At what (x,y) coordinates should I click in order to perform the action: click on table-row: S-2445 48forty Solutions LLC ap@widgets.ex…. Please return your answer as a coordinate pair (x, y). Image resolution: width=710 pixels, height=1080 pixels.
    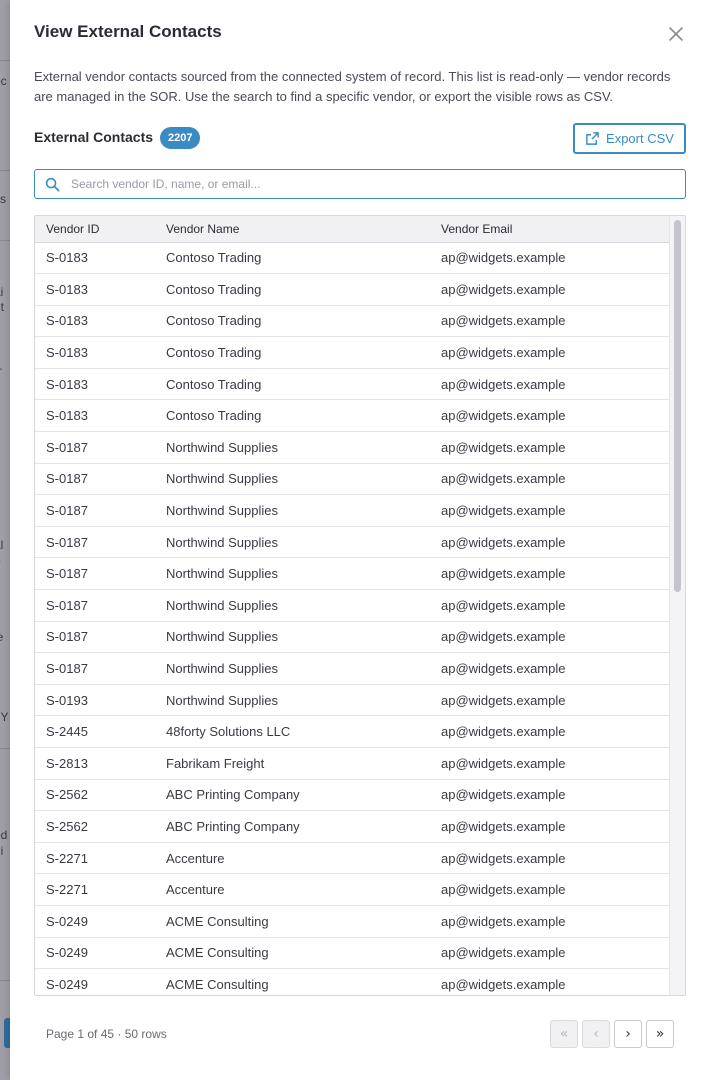
    Looking at the image, I should click on (352, 731).